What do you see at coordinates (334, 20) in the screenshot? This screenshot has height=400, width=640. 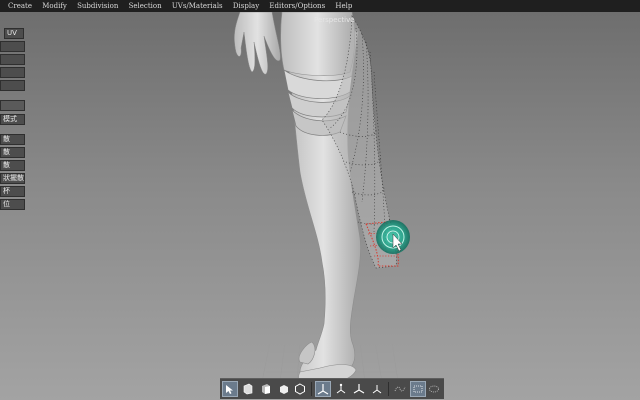 I see `viewport-label: Perspective` at bounding box center [334, 20].